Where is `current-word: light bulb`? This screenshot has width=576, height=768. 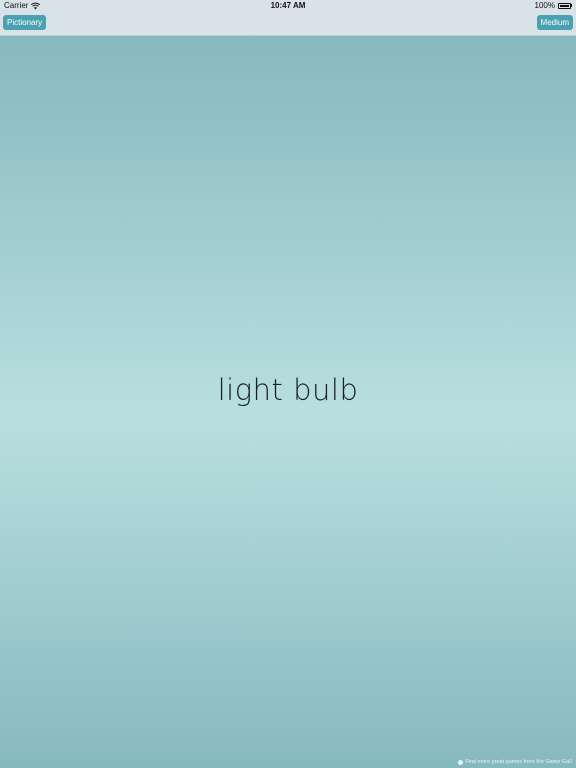
current-word: light bulb is located at coordinates (288, 390).